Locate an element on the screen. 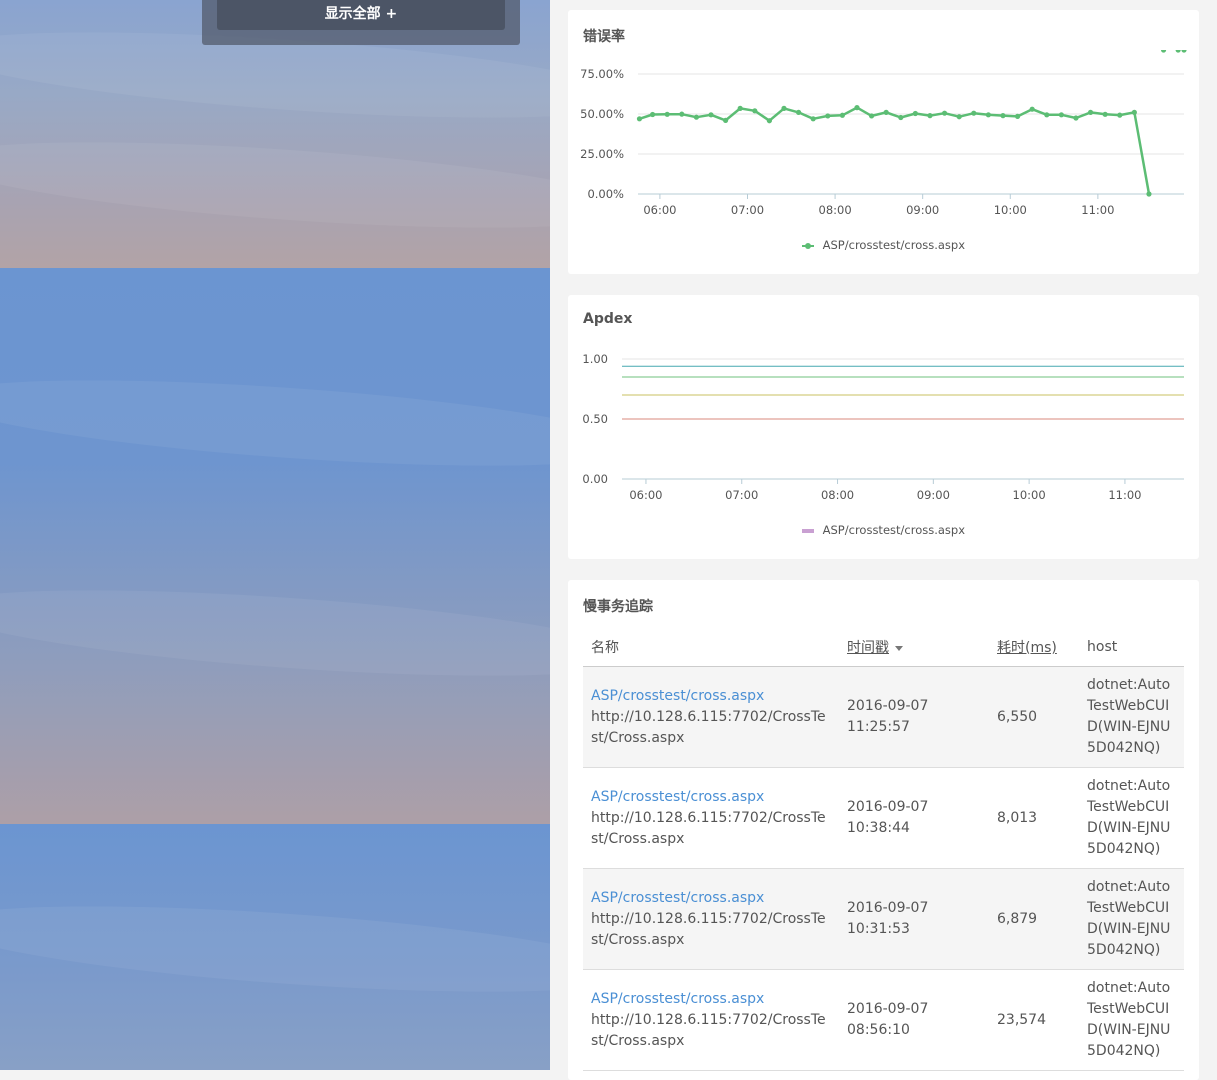 This screenshot has height=1080, width=1217. card-title: 错误率 is located at coordinates (604, 37).